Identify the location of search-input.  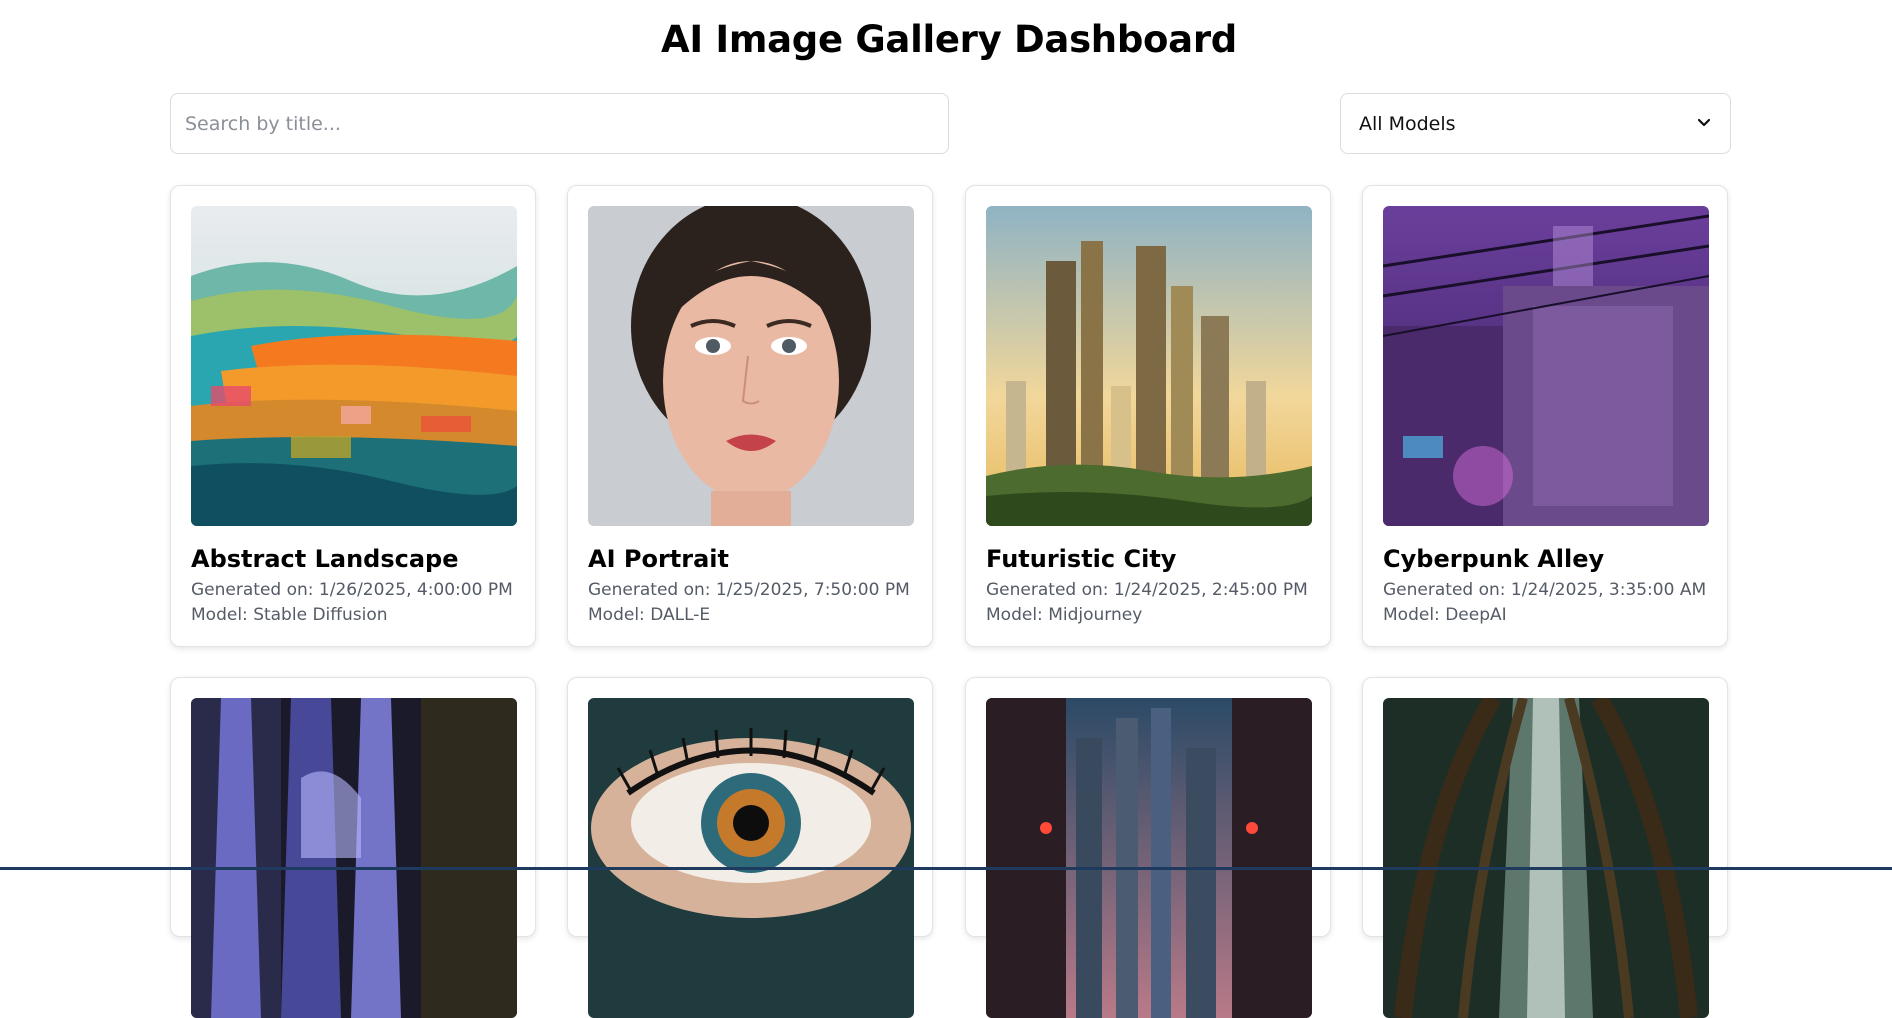
(559, 123).